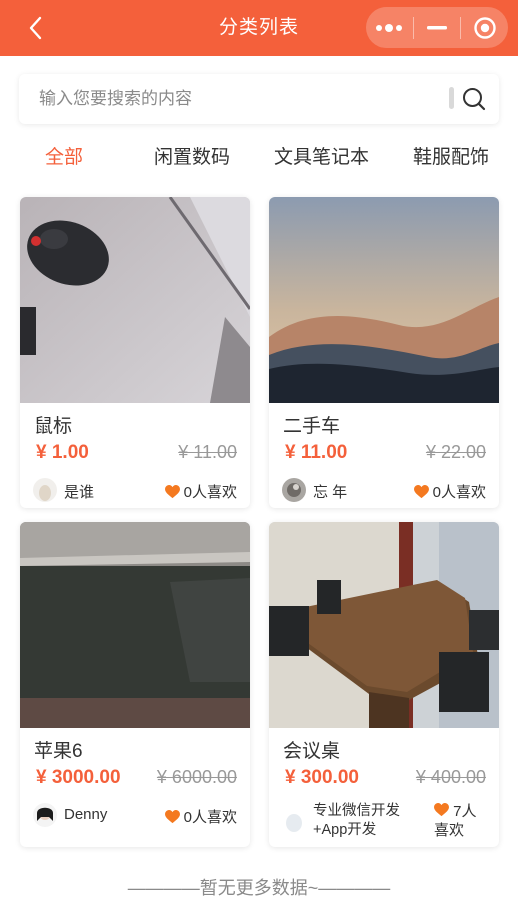 The height and width of the screenshot is (920, 518). What do you see at coordinates (192, 158) in the screenshot?
I see `tab-digital: 闲置数码` at bounding box center [192, 158].